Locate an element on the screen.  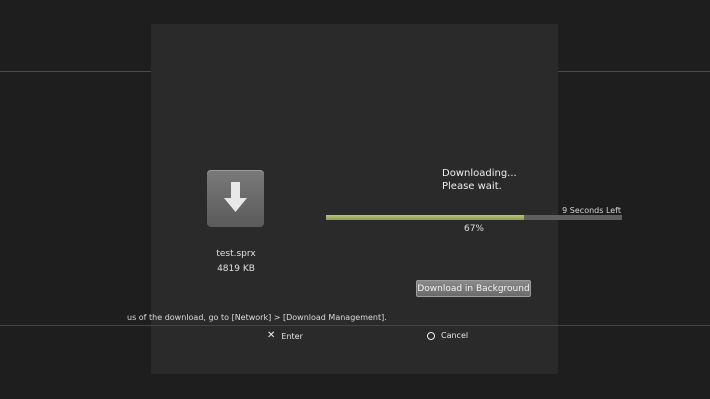
file-name: test.sprx is located at coordinates (236, 254).